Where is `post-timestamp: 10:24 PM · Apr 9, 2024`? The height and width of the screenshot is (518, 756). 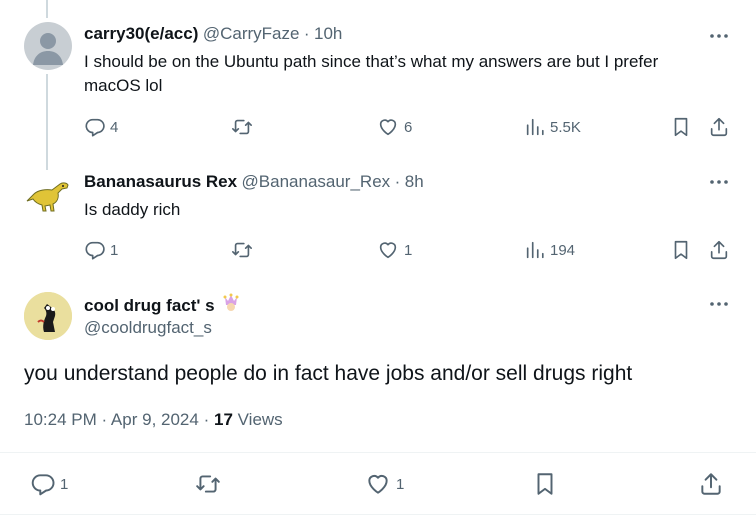 post-timestamp: 10:24 PM · Apr 9, 2024 is located at coordinates (111, 419).